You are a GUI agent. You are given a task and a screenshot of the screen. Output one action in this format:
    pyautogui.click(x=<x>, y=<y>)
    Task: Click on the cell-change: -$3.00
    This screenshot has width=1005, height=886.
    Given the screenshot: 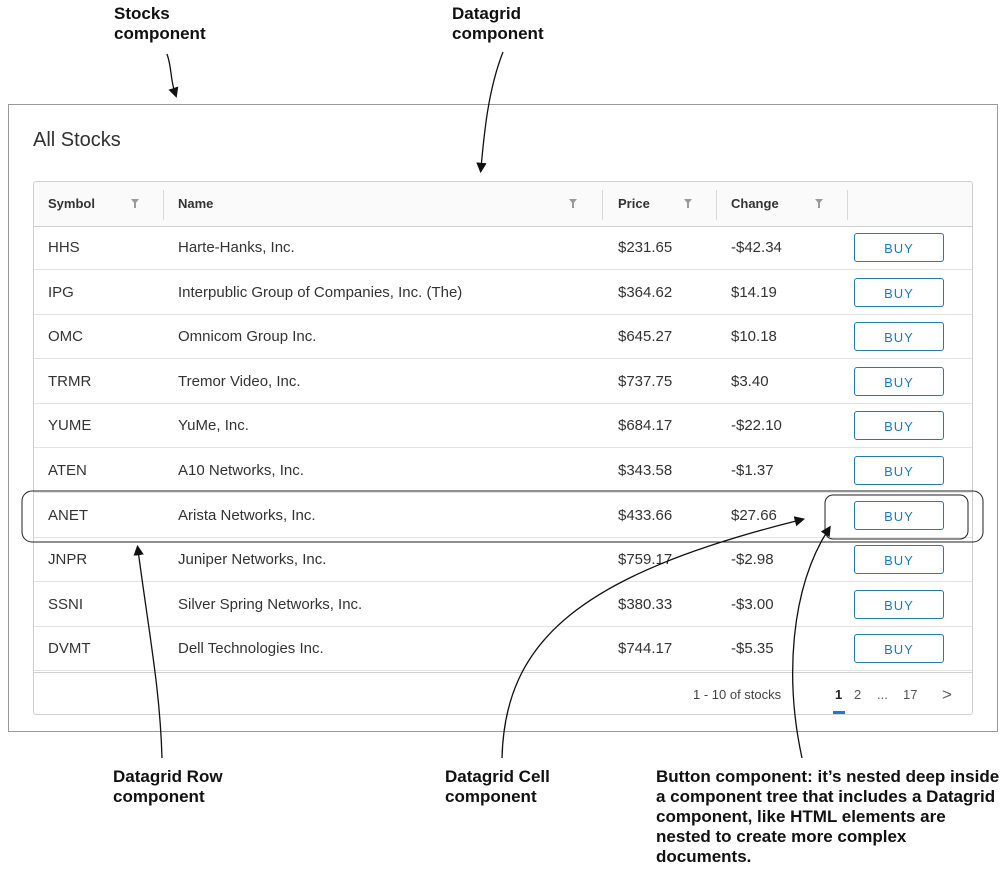 What is the action you would take?
    pyautogui.click(x=752, y=604)
    